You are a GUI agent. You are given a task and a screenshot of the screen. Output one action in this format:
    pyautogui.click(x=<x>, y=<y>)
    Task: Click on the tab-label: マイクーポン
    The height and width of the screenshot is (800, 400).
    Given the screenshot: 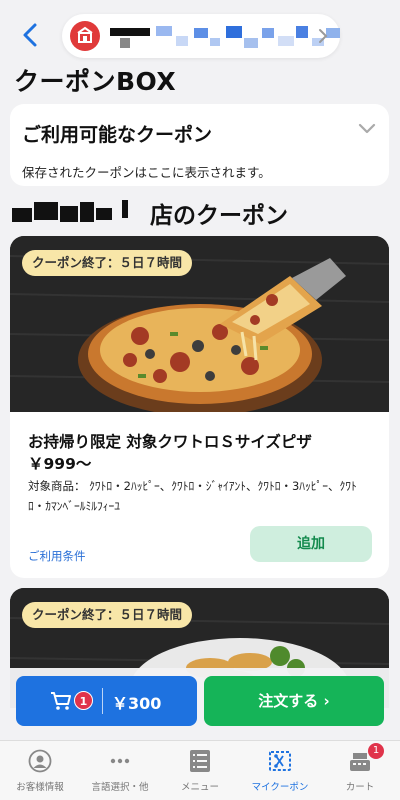 What is the action you would take?
    pyautogui.click(x=280, y=787)
    